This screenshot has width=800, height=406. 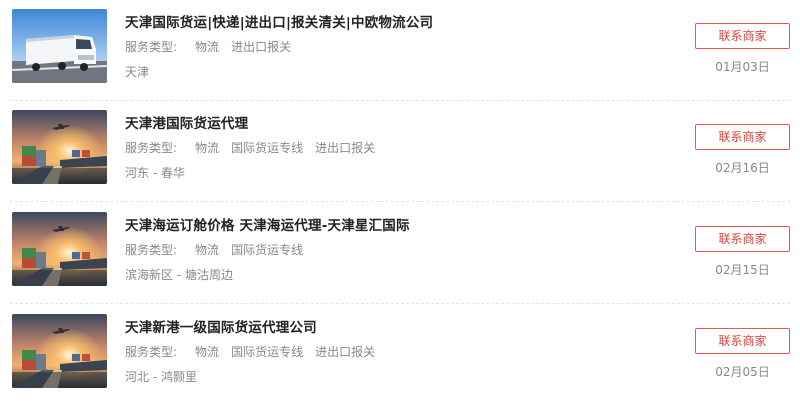 What do you see at coordinates (186, 122) in the screenshot?
I see `listing-title: 天津港国际货运代理` at bounding box center [186, 122].